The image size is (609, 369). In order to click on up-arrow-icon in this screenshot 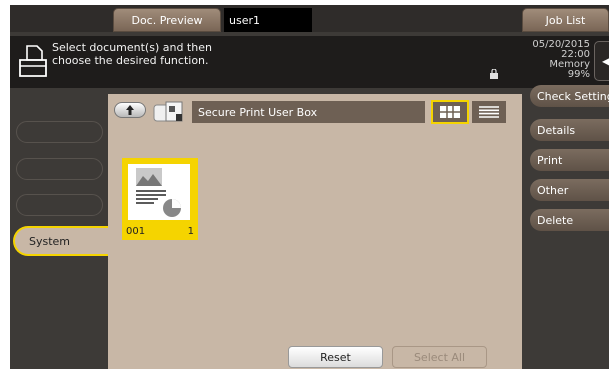, I will do `click(130, 110)`.